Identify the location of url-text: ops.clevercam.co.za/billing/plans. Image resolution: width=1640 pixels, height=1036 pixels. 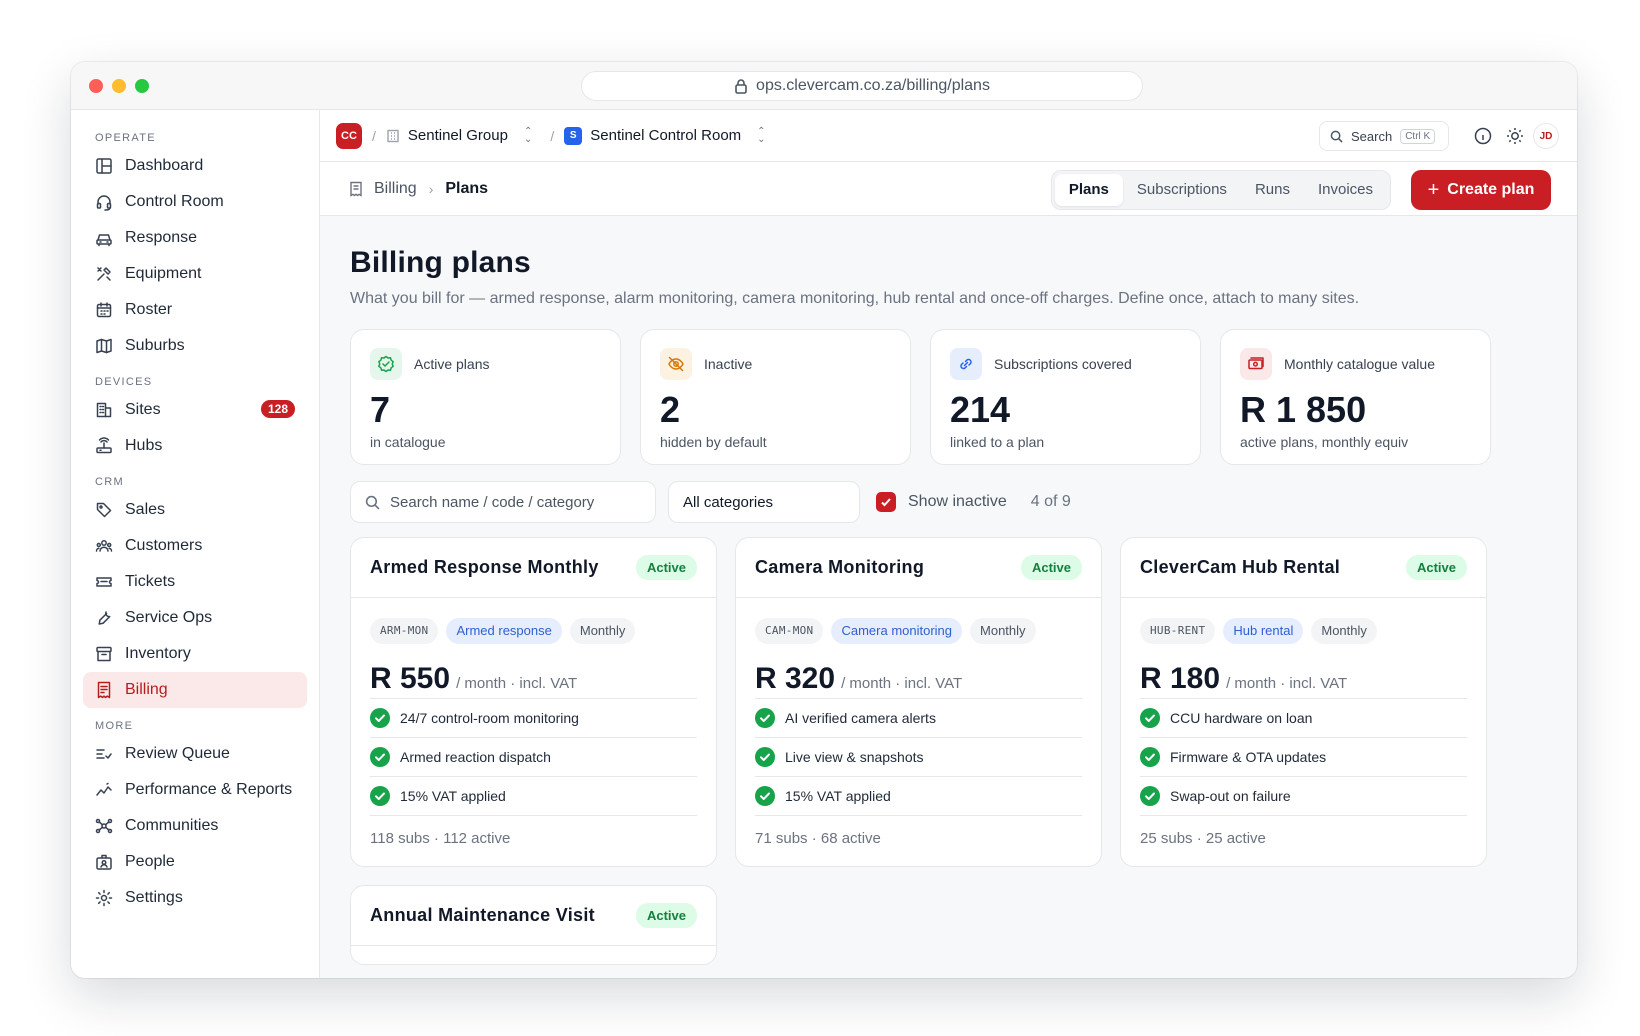
(873, 85).